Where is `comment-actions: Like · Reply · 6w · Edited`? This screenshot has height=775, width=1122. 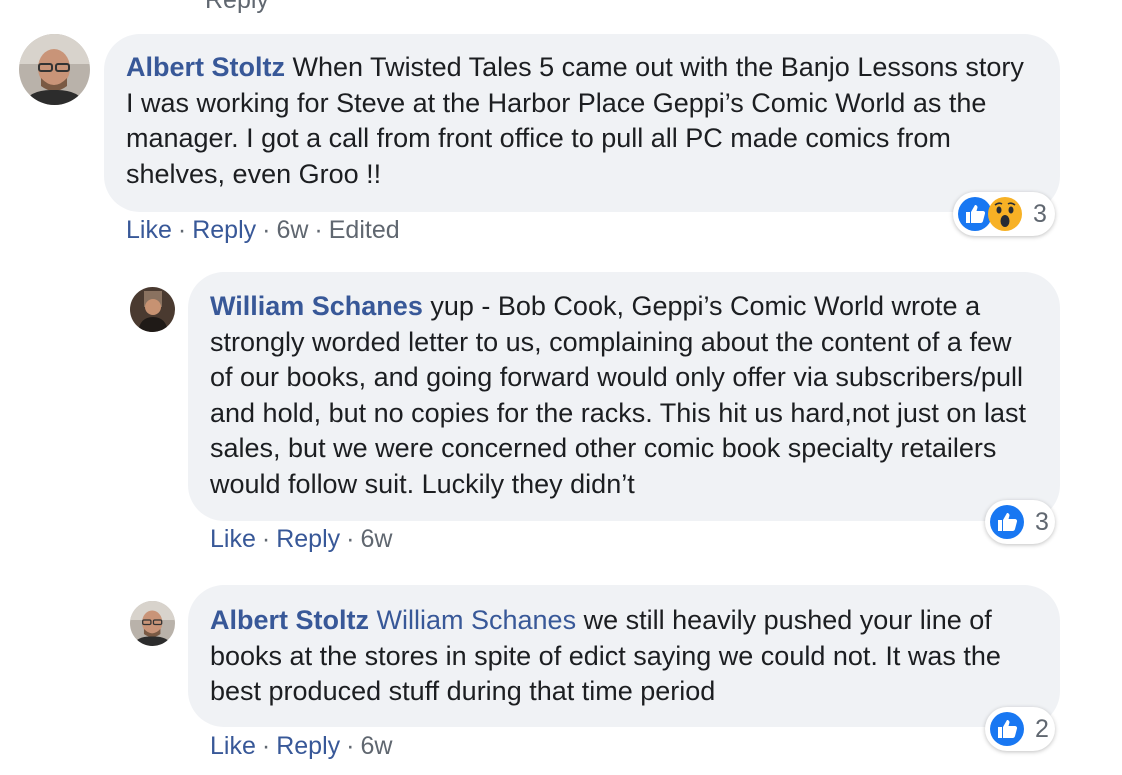 comment-actions: Like · Reply · 6w · Edited is located at coordinates (263, 230).